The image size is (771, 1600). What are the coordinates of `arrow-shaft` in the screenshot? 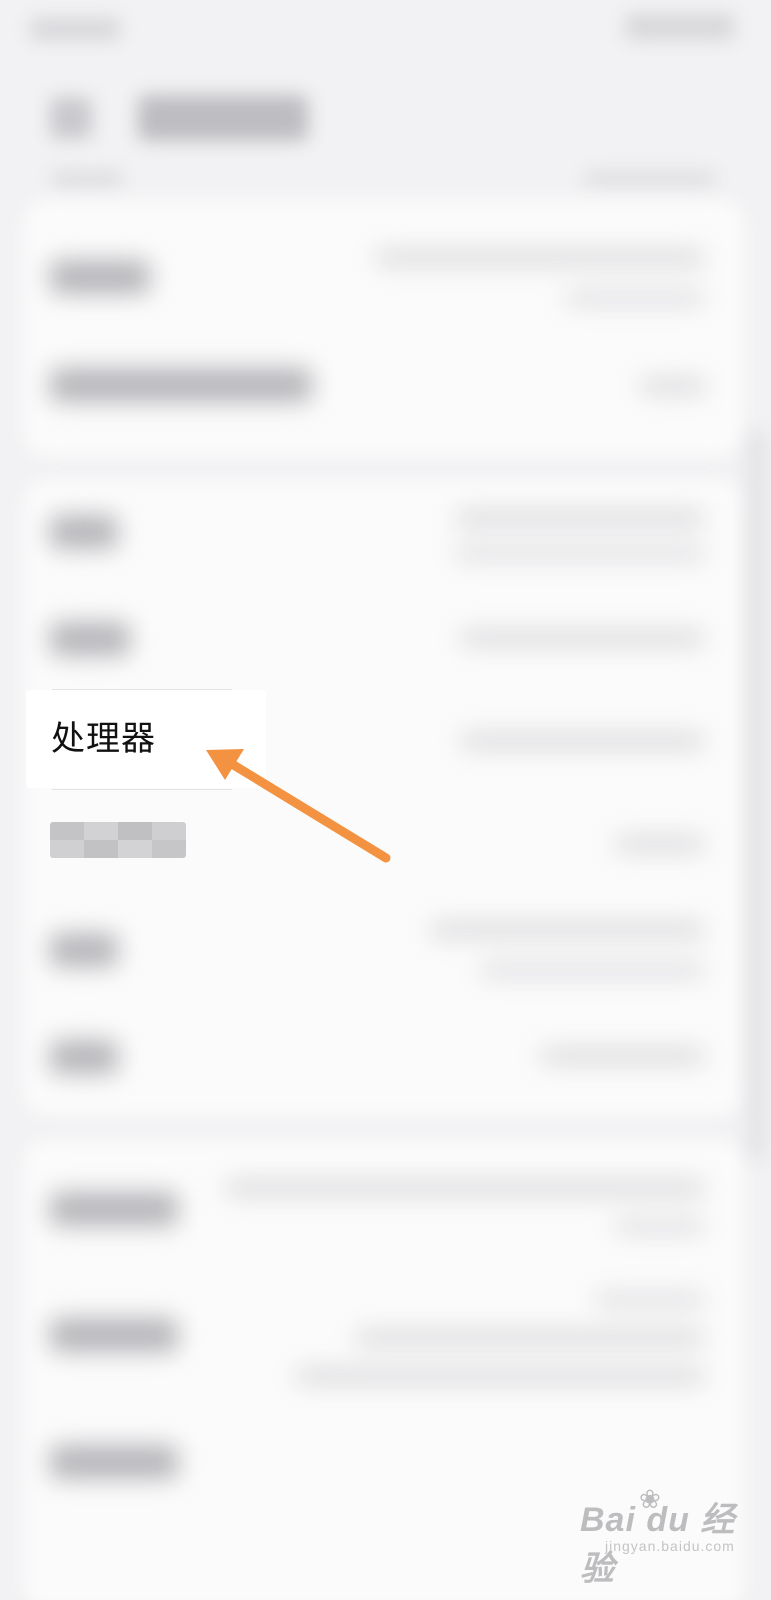 It's located at (309, 811).